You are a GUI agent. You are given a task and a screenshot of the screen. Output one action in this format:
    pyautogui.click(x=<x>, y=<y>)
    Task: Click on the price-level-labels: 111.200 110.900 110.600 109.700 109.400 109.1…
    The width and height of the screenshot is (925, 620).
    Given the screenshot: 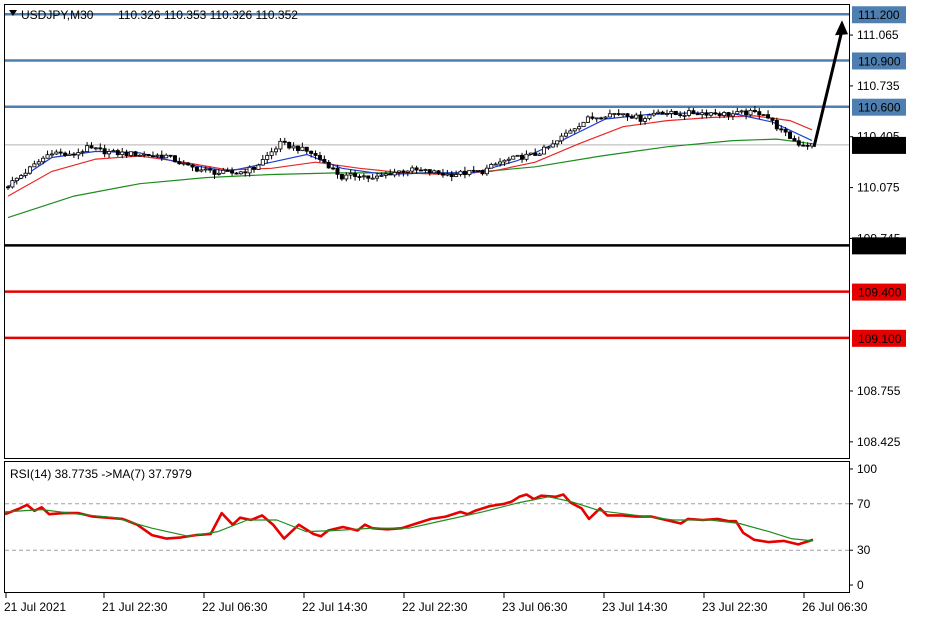 What is the action you would take?
    pyautogui.click(x=879, y=176)
    